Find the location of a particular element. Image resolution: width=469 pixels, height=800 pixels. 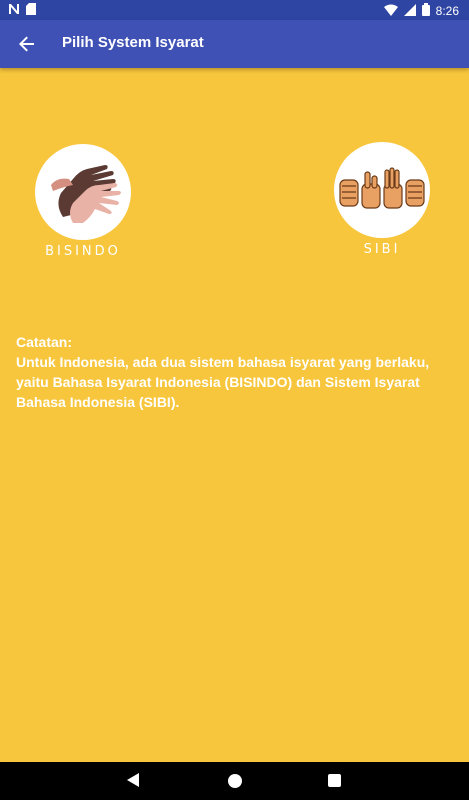

navigation-bar is located at coordinates (234, 781).